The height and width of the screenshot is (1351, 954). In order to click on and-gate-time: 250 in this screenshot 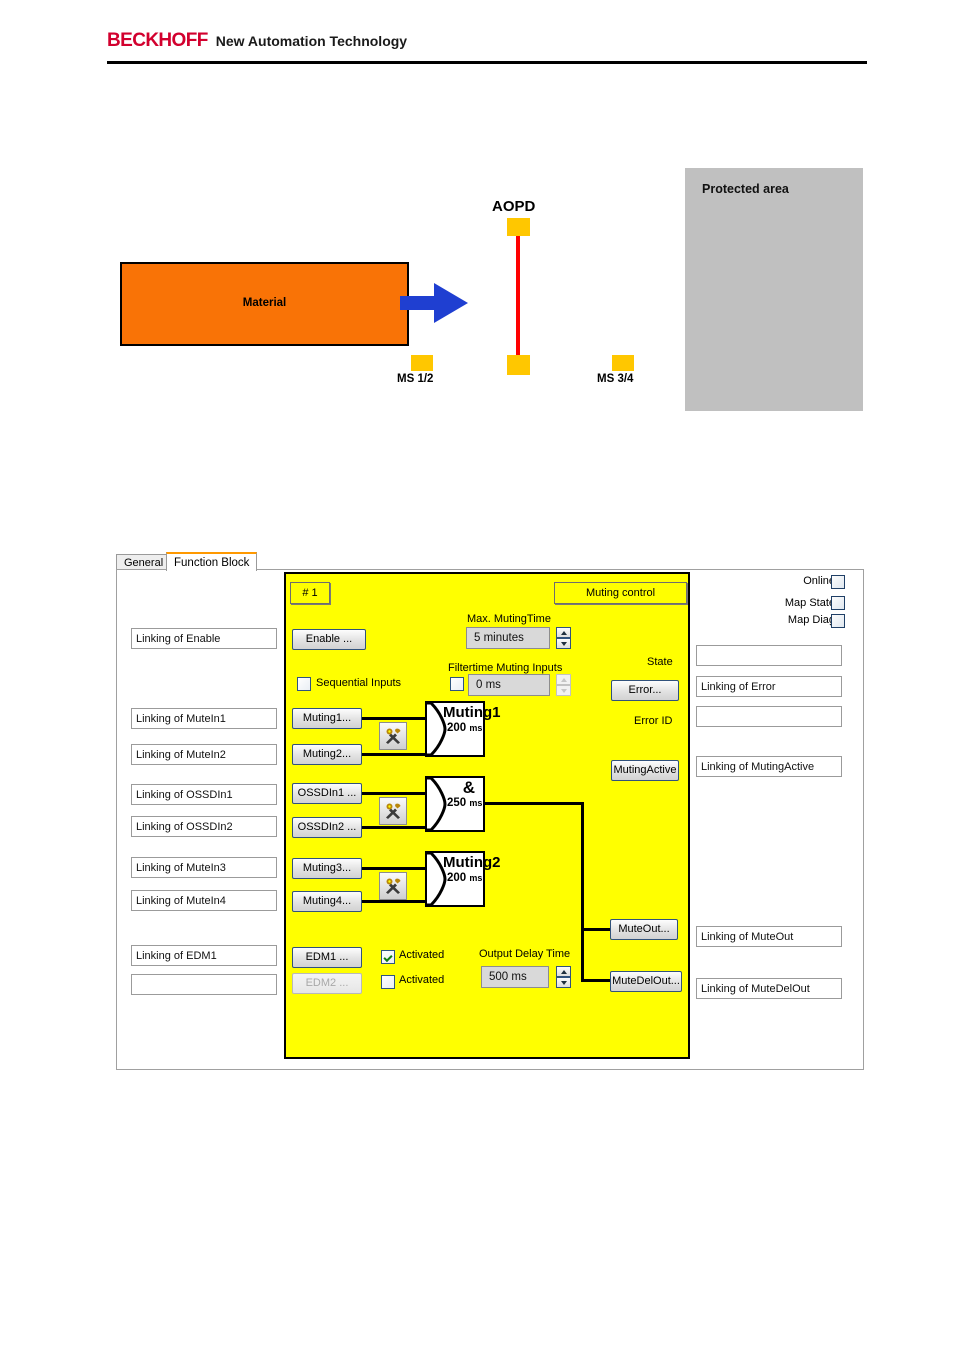, I will do `click(457, 803)`.